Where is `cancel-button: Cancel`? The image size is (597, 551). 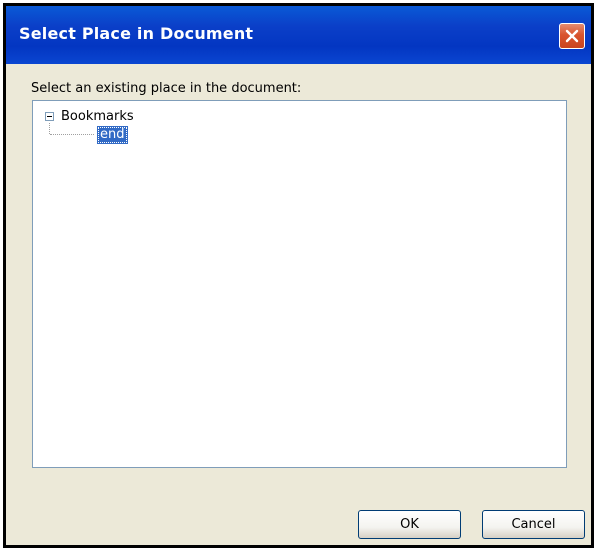 cancel-button: Cancel is located at coordinates (533, 524).